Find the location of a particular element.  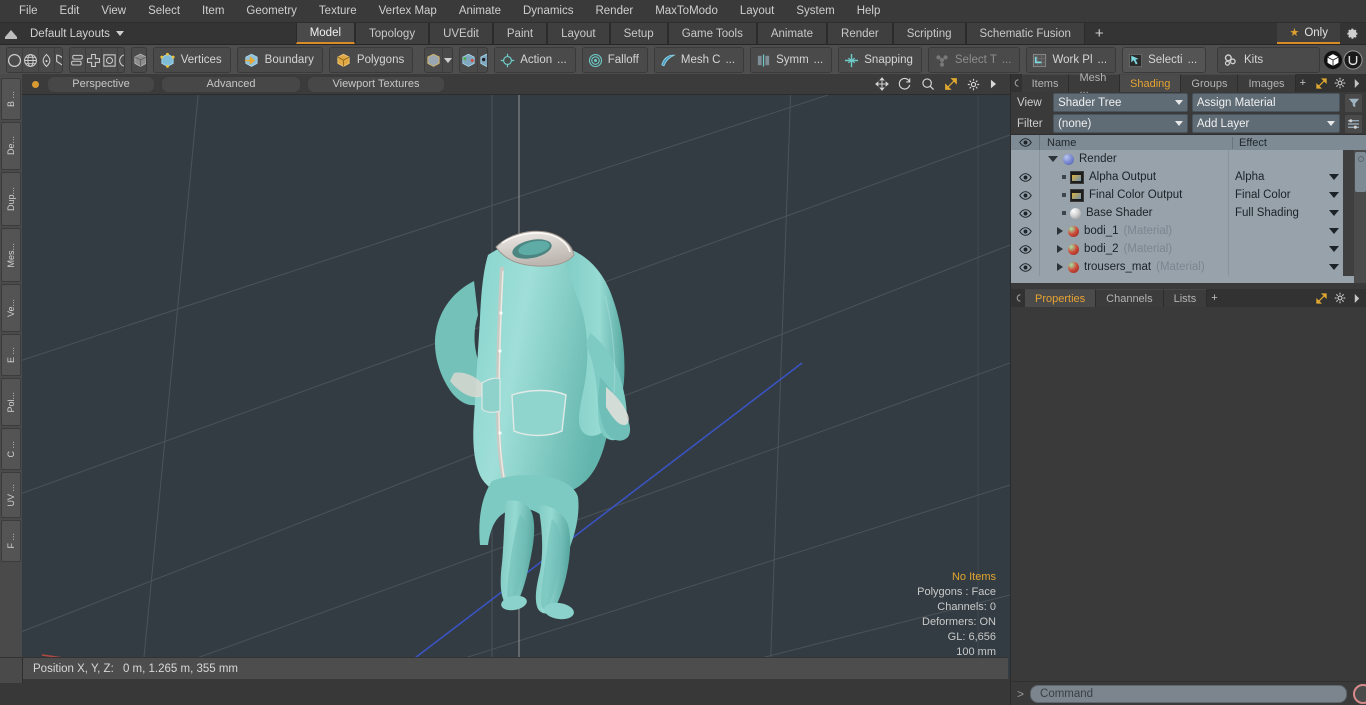

table-row: bodi_1 (Material) is located at coordinates (1188, 231).